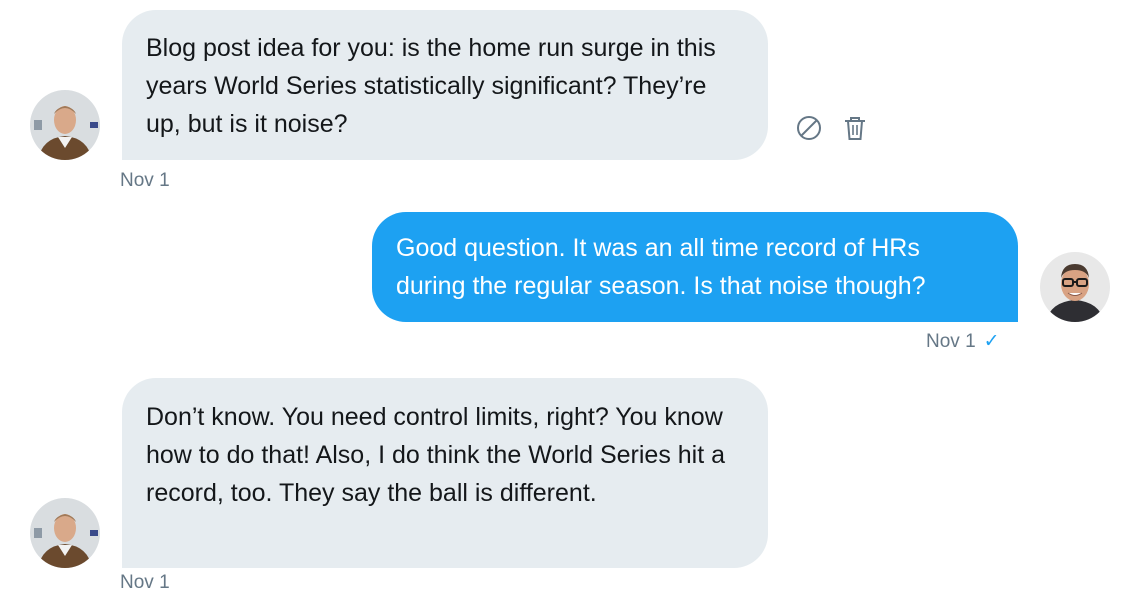 This screenshot has width=1130, height=594. I want to click on block-icon, so click(809, 128).